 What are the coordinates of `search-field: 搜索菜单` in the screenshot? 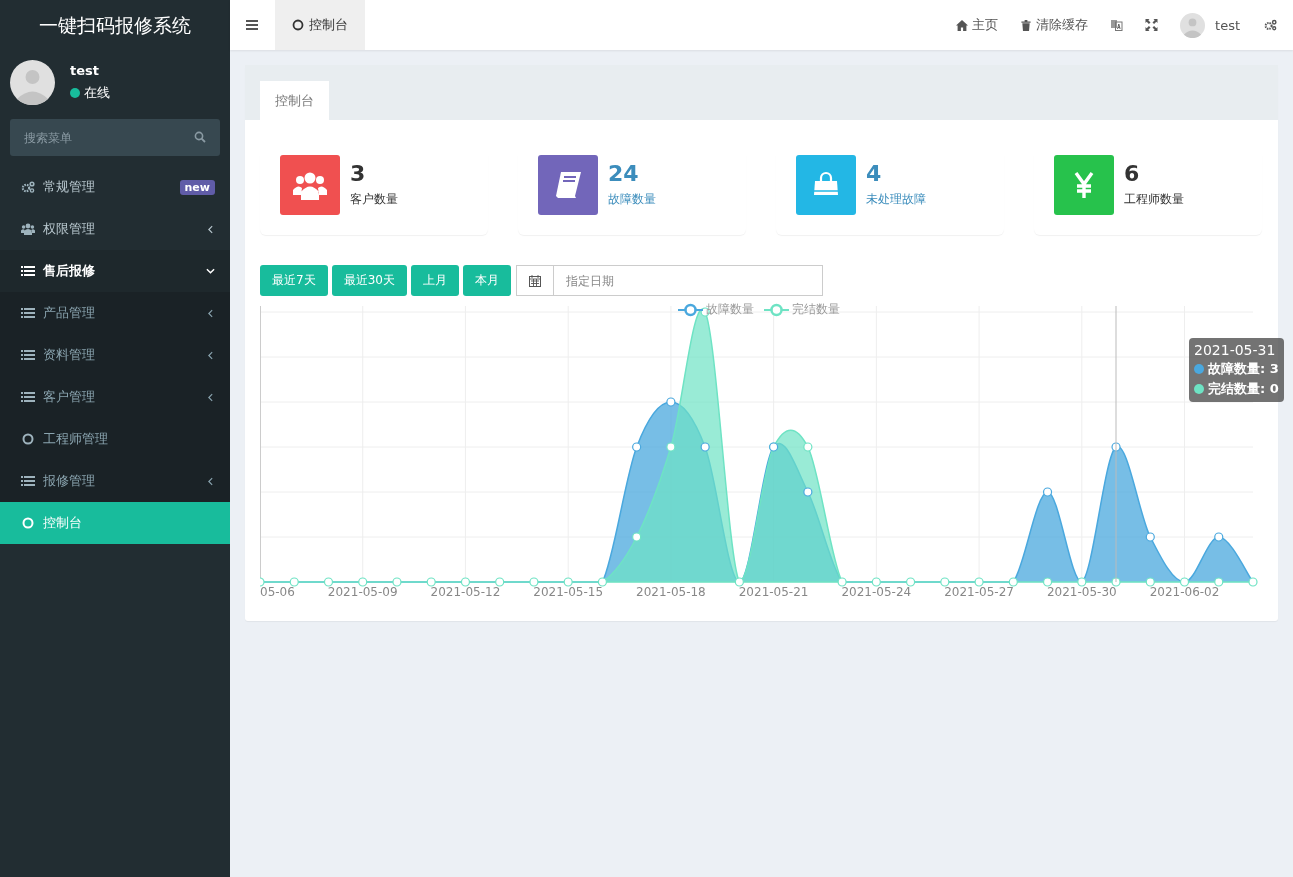 It's located at (115, 137).